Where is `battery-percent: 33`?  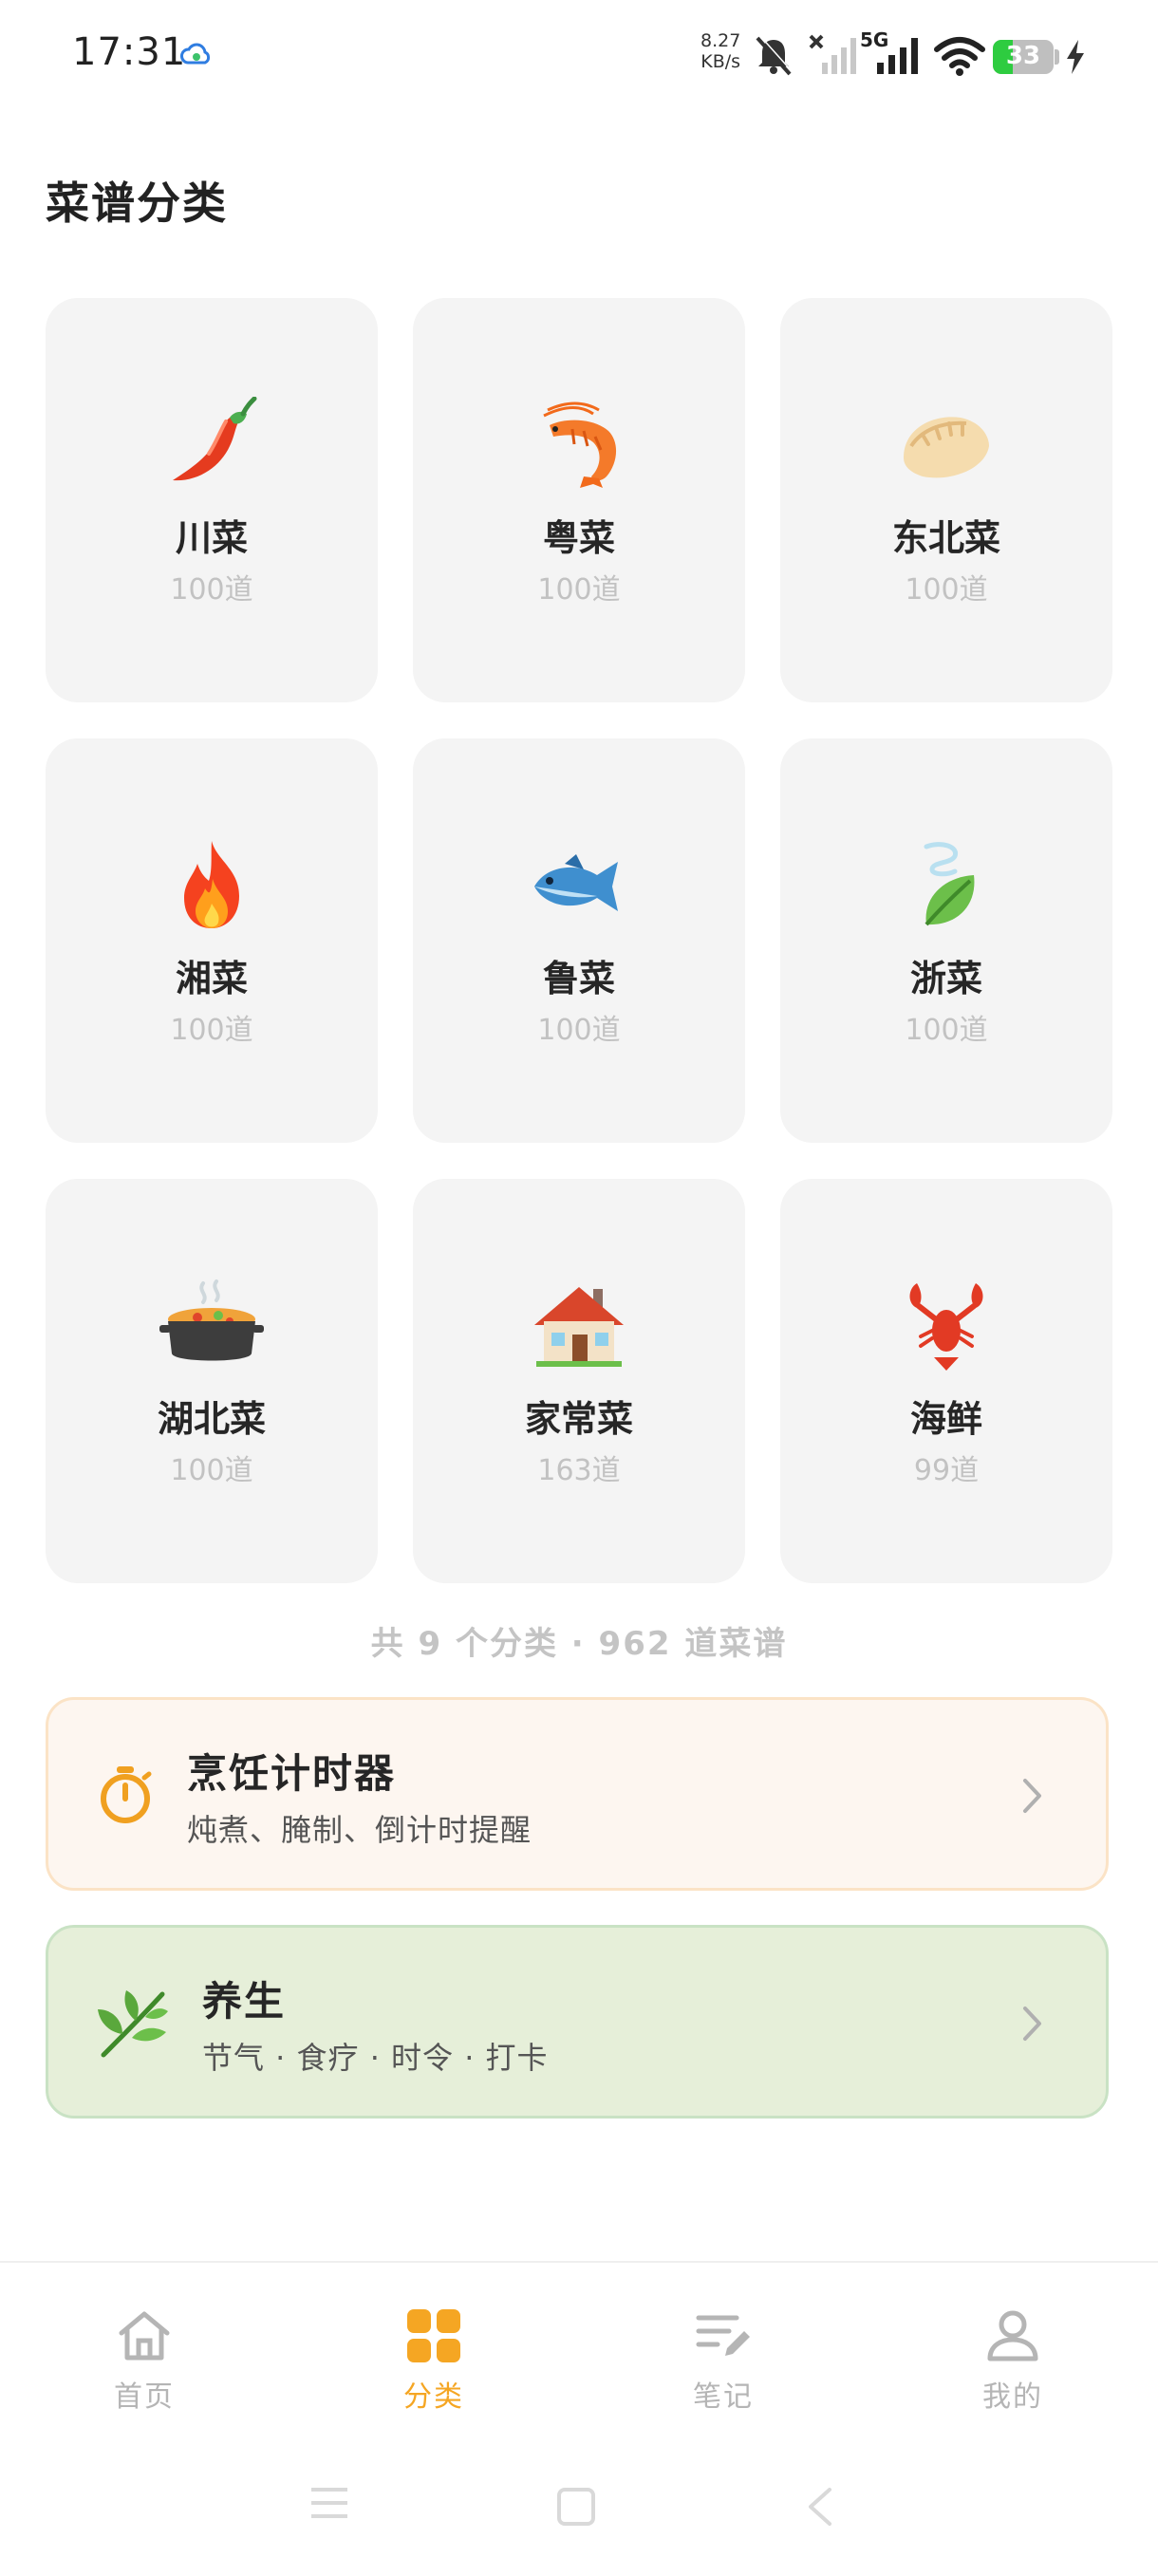
battery-percent: 33 is located at coordinates (1023, 56).